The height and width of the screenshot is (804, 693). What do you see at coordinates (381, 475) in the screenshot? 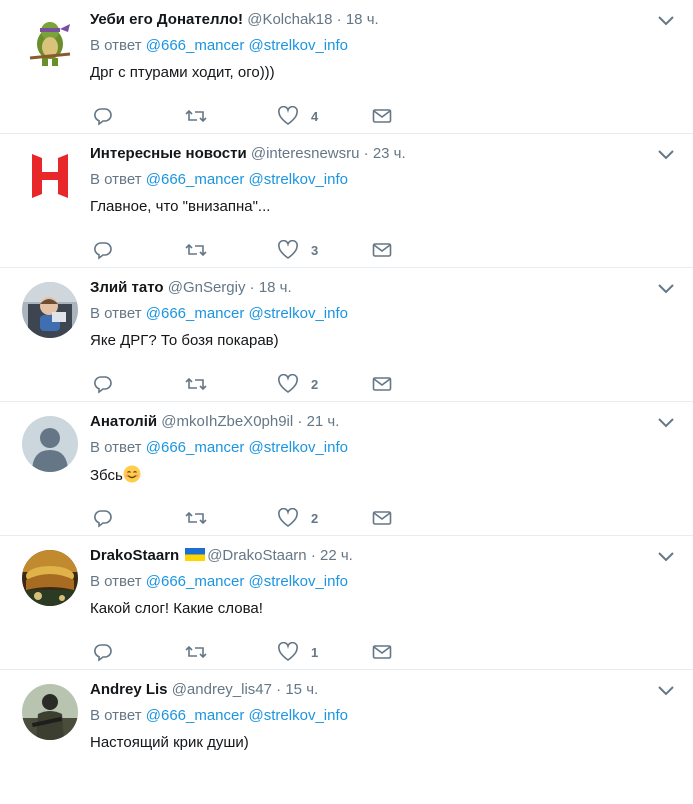
I see `tweet-text: Збсь` at bounding box center [381, 475].